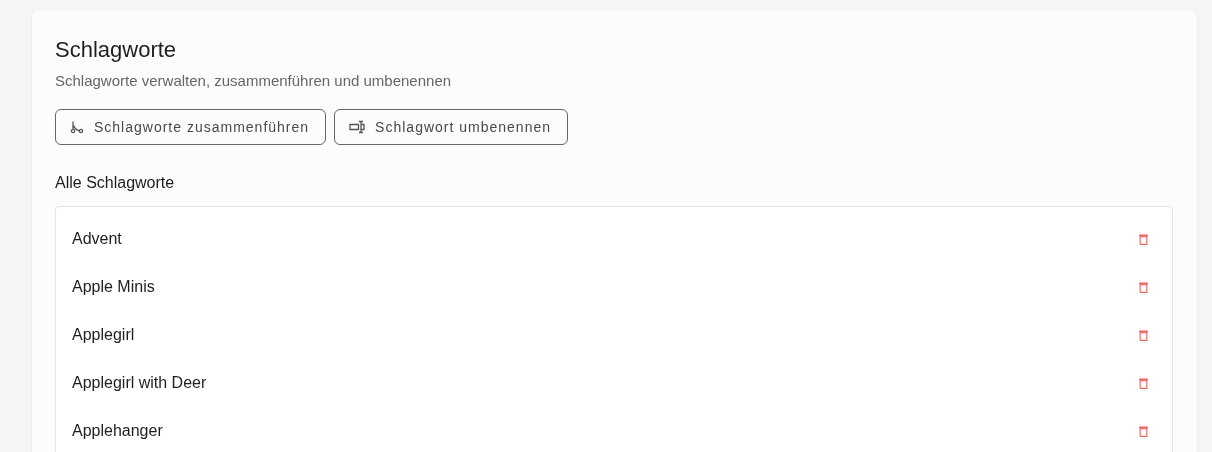 The image size is (1212, 452). What do you see at coordinates (115, 183) in the screenshot?
I see `section-title: Alle Schlagworte` at bounding box center [115, 183].